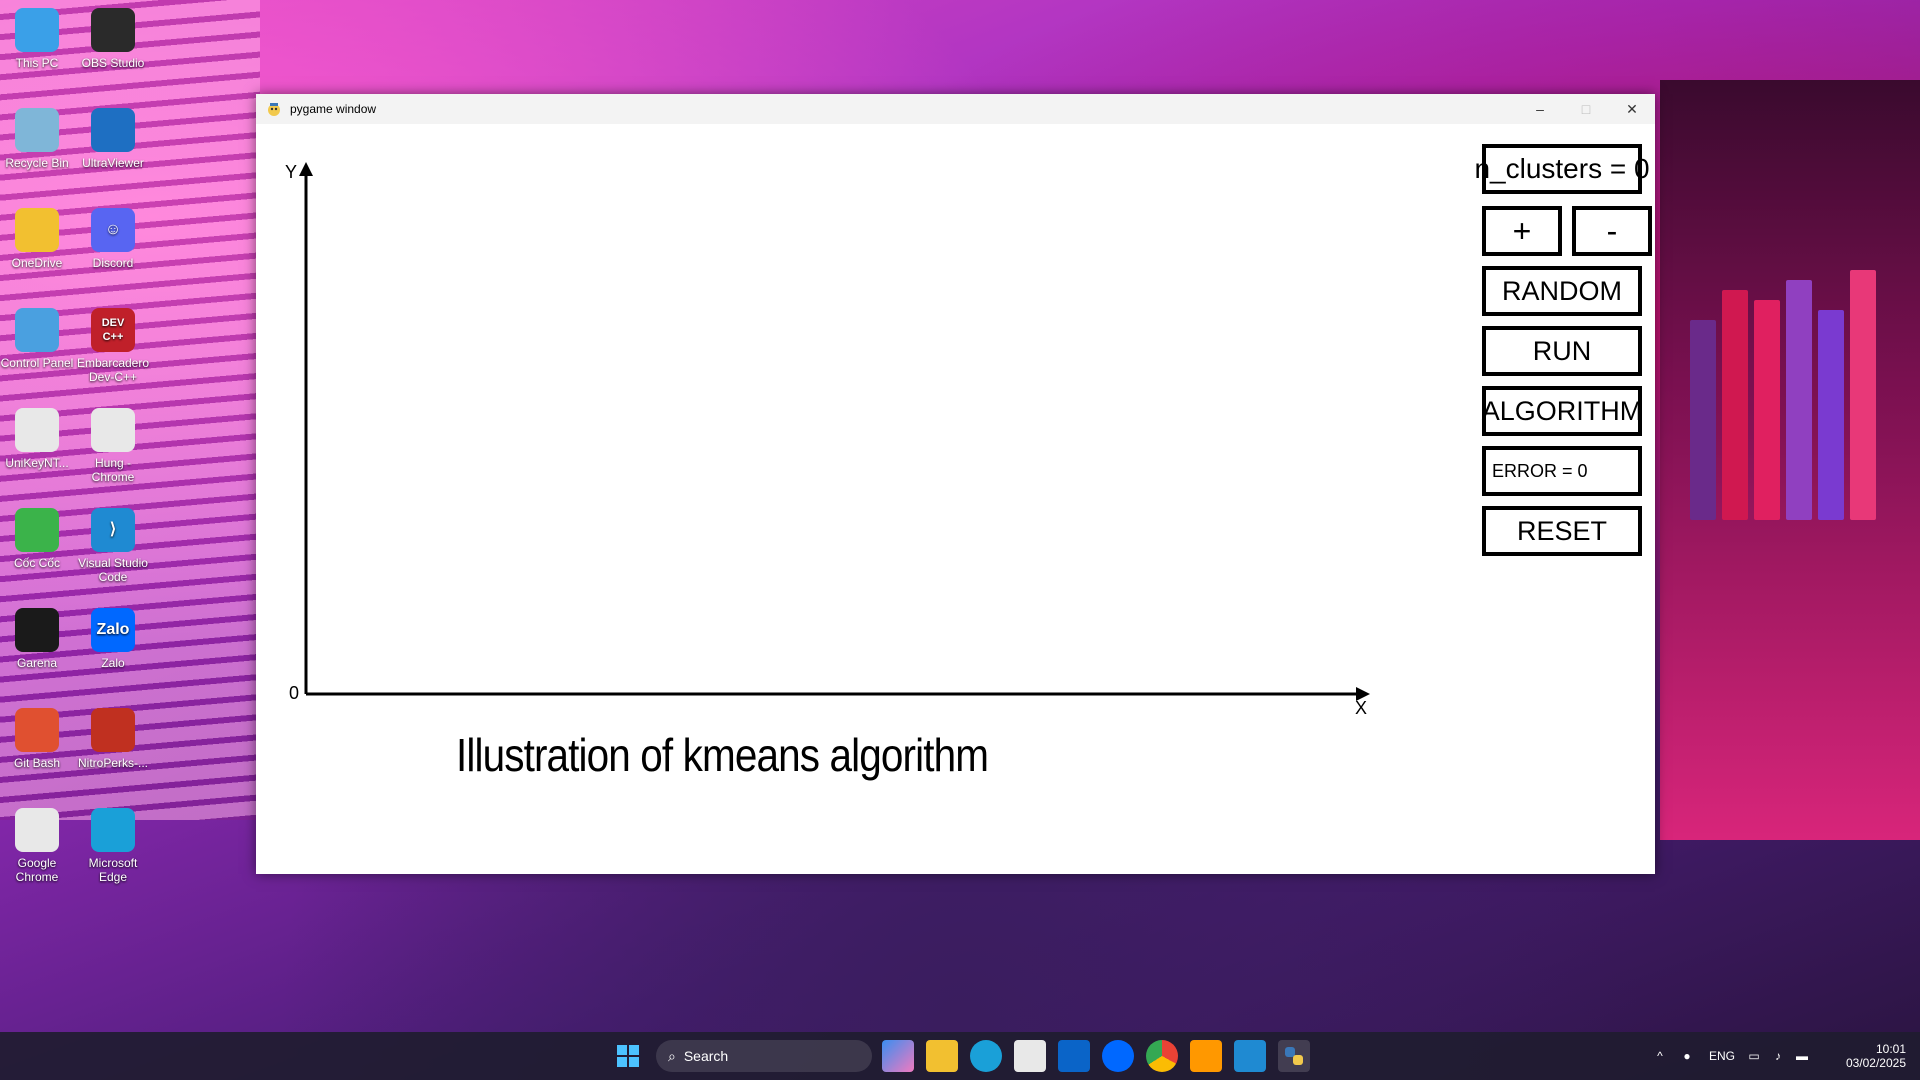  Describe the element at coordinates (1875, 1063) in the screenshot. I see `clock-date: 03/02/2025` at that location.